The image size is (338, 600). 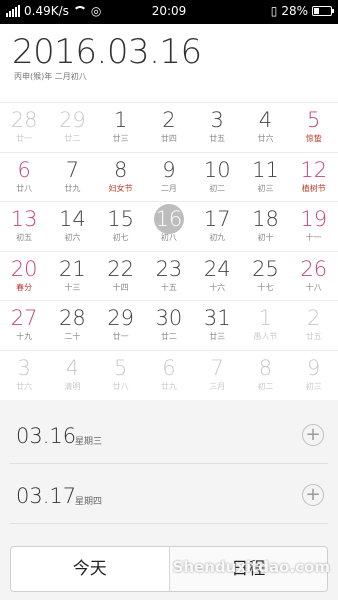 What do you see at coordinates (217, 287) in the screenshot?
I see `lunar-day-label: 十六` at bounding box center [217, 287].